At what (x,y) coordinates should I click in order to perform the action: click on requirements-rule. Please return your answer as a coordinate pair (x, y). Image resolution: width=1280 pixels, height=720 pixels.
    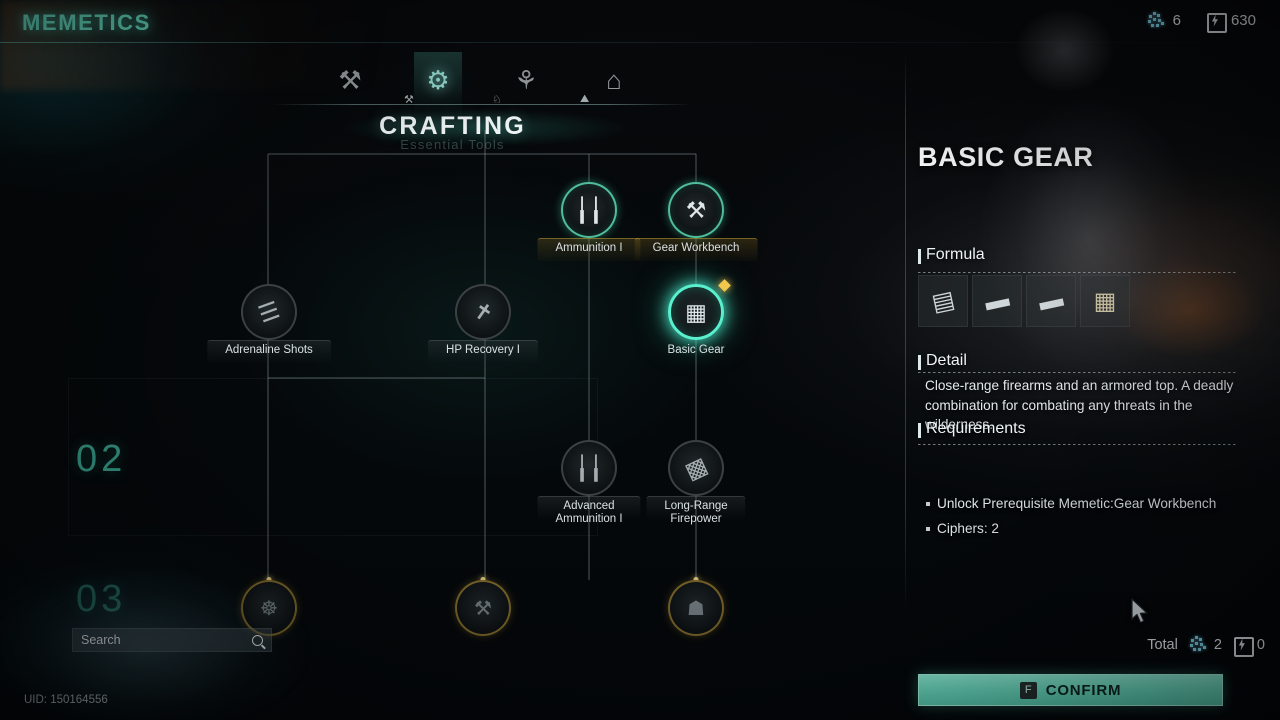
    Looking at the image, I should click on (1077, 444).